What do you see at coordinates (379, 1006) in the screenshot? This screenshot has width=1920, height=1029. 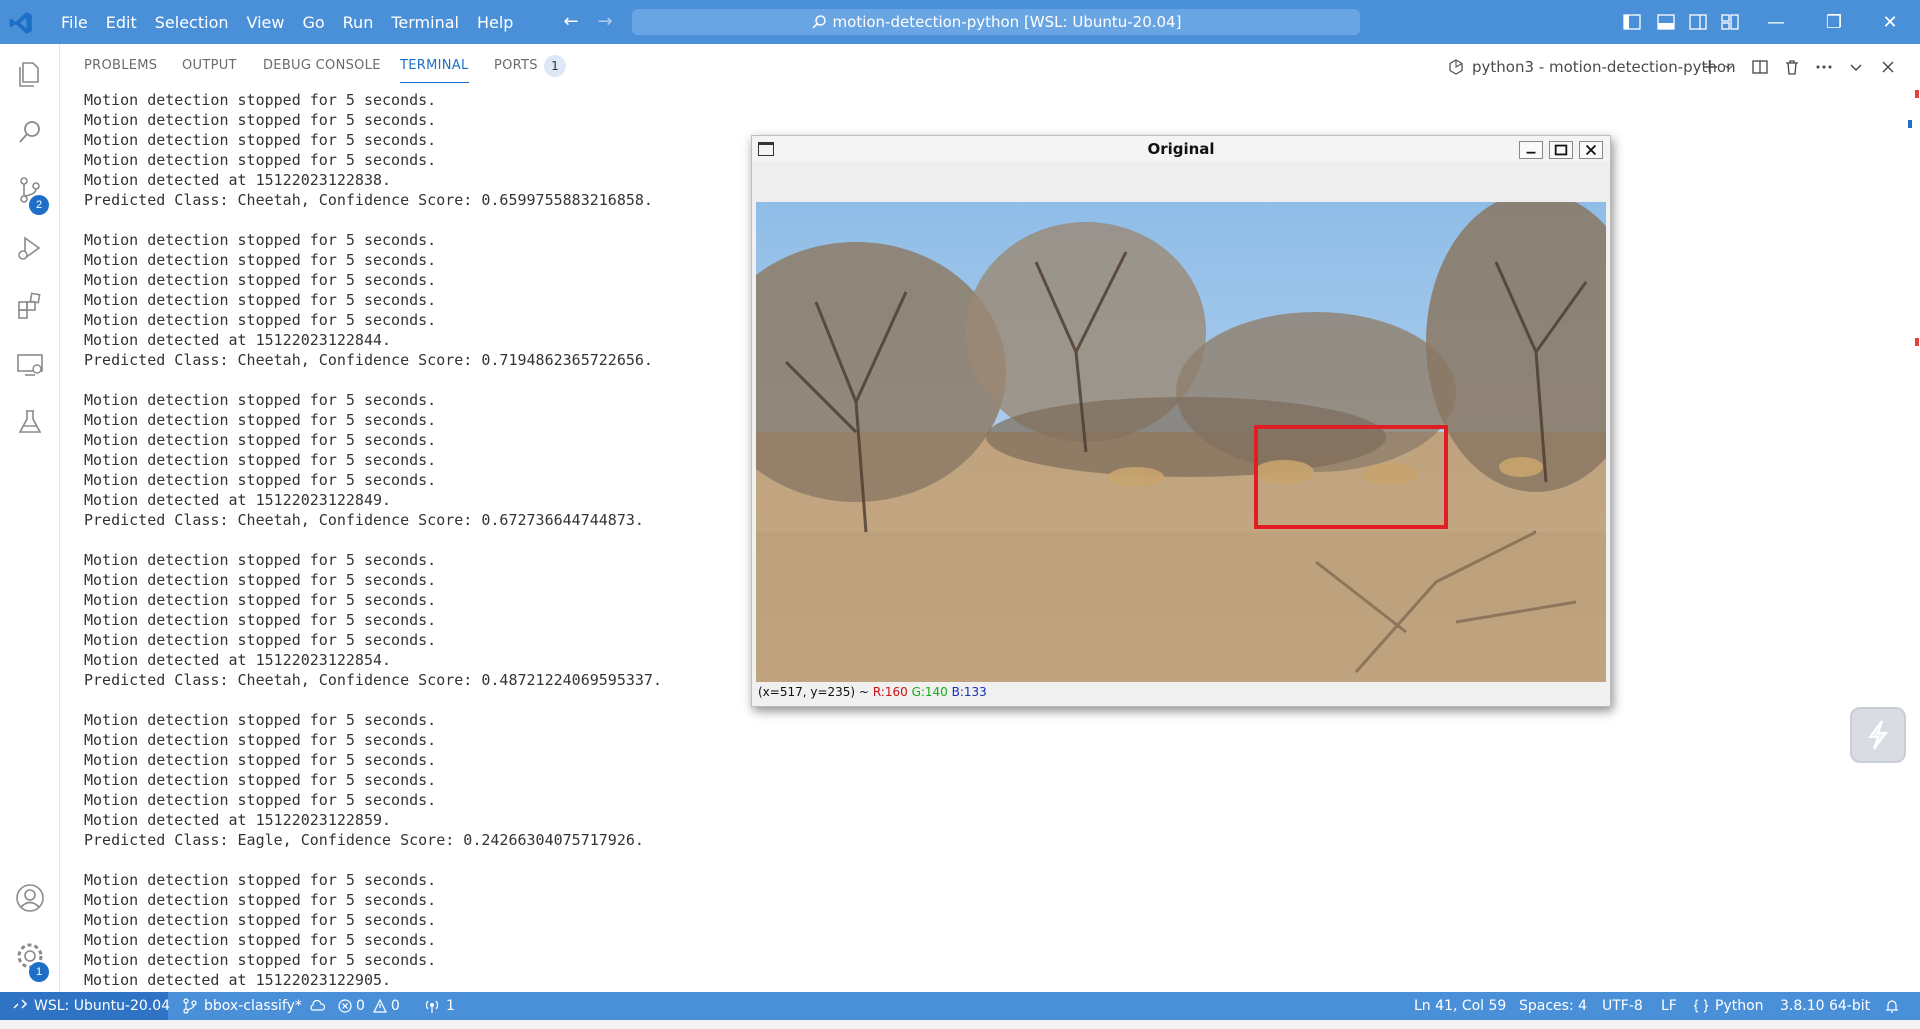 I see `warning-icon` at bounding box center [379, 1006].